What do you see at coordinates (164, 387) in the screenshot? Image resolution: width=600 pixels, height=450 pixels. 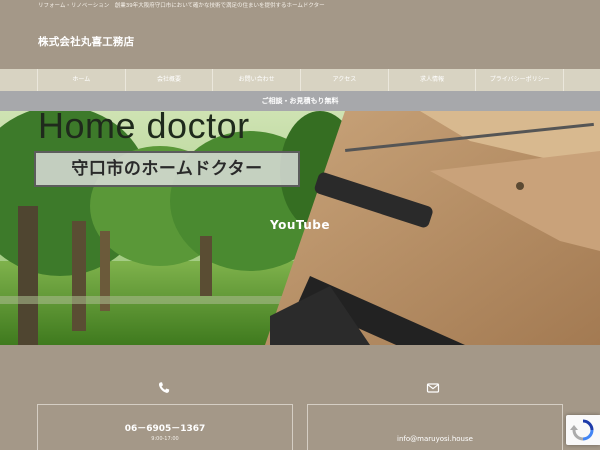 I see `phone-icon` at bounding box center [164, 387].